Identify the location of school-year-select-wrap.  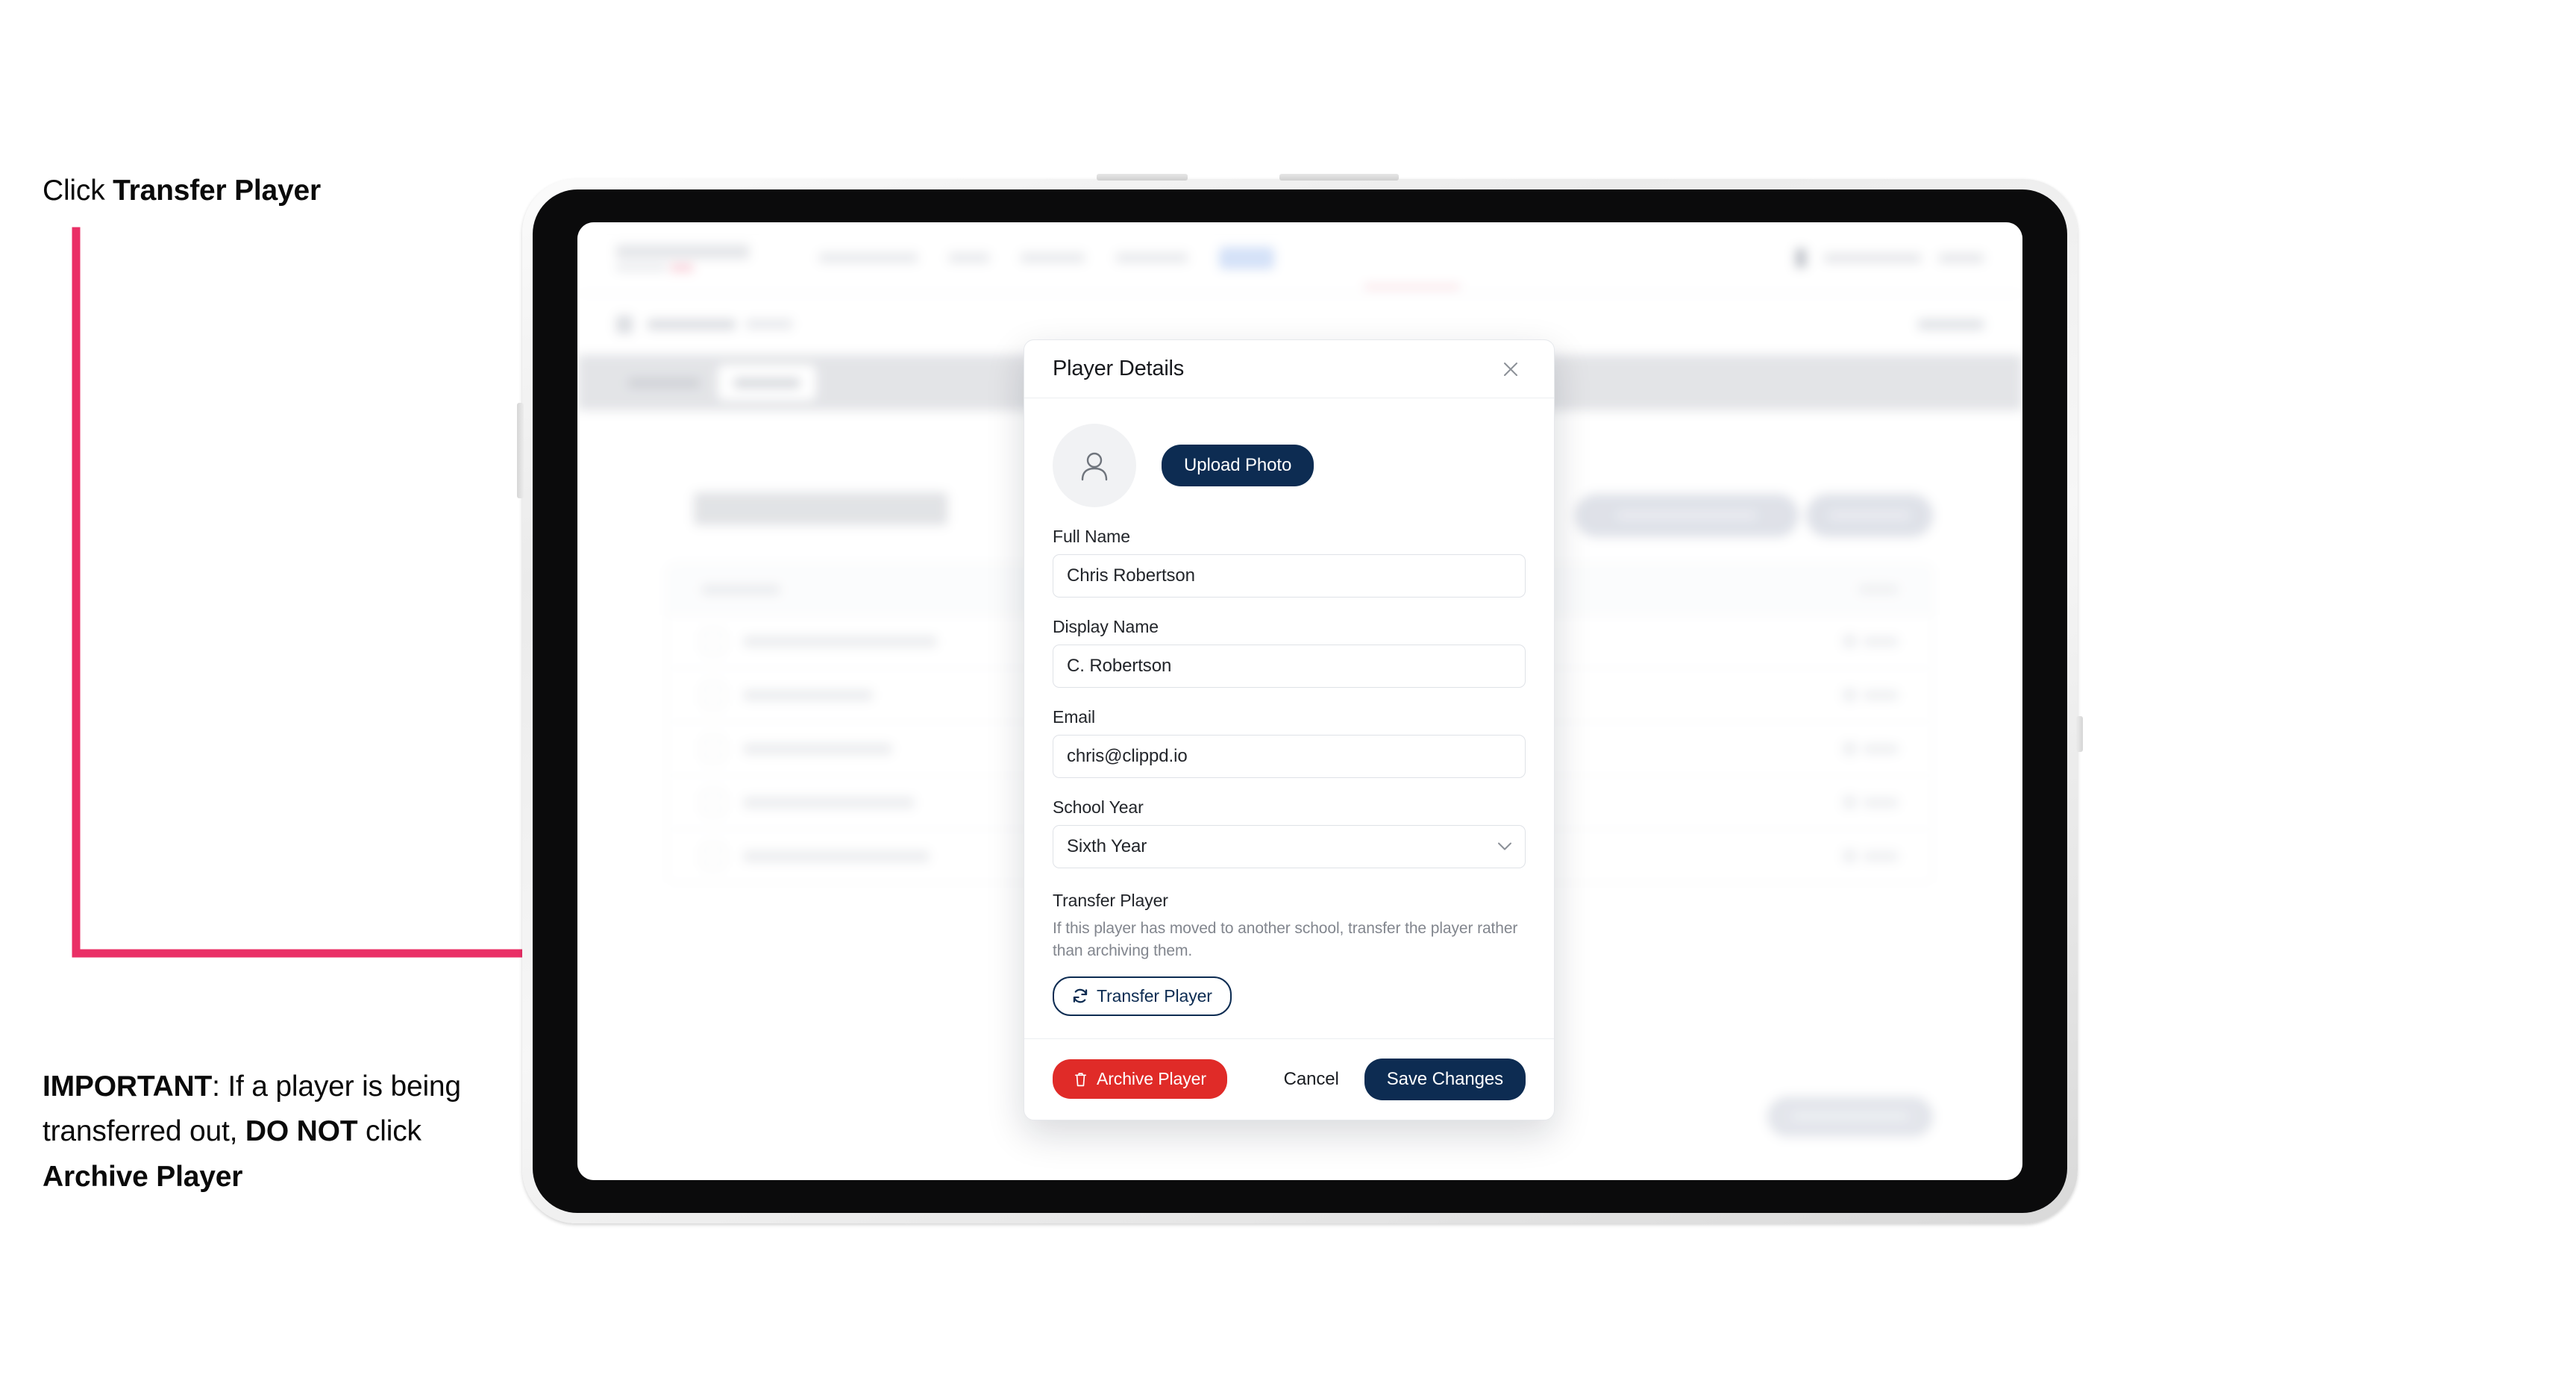
(1289, 846).